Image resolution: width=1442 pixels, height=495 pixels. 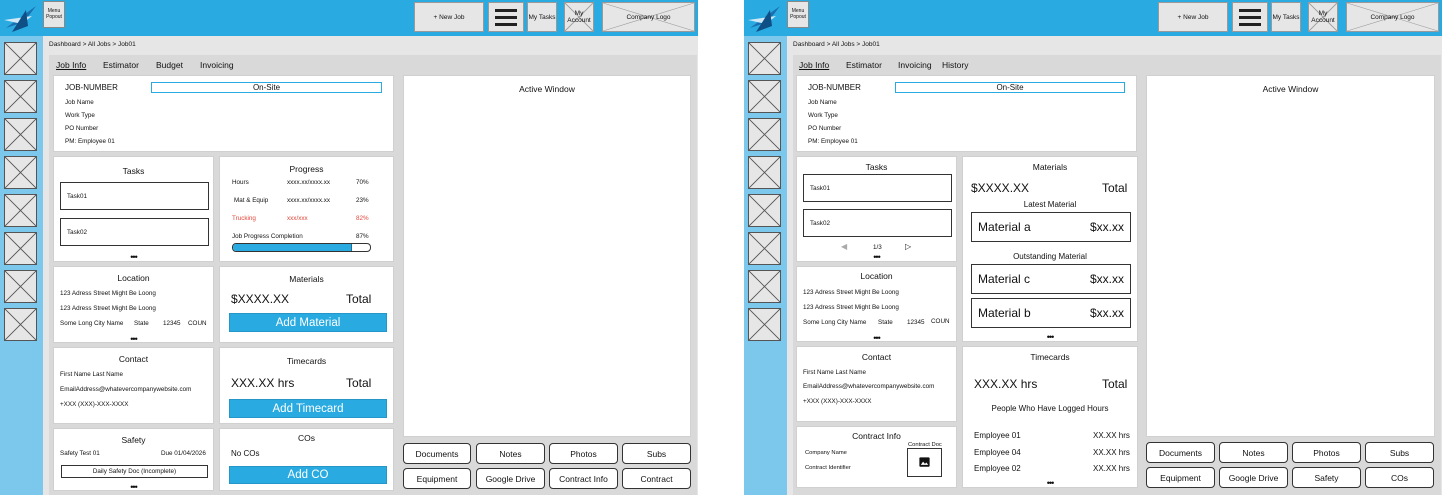 I want to click on safety-due-date: Due 01/04/2026, so click(x=183, y=453).